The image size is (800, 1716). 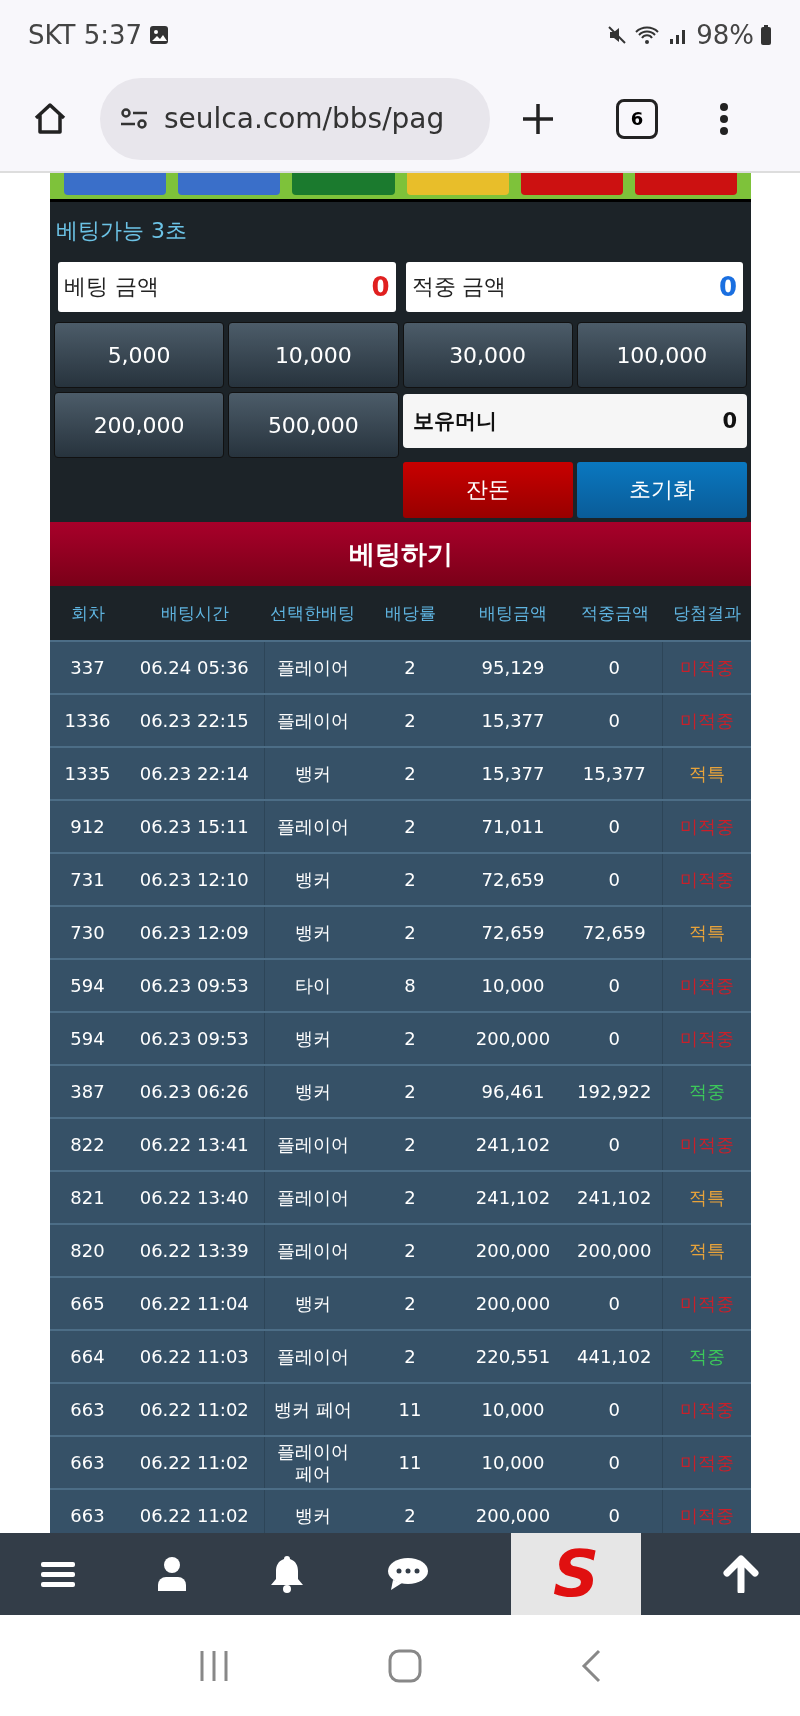 I want to click on table-cell: 06.23 22:14, so click(x=194, y=773).